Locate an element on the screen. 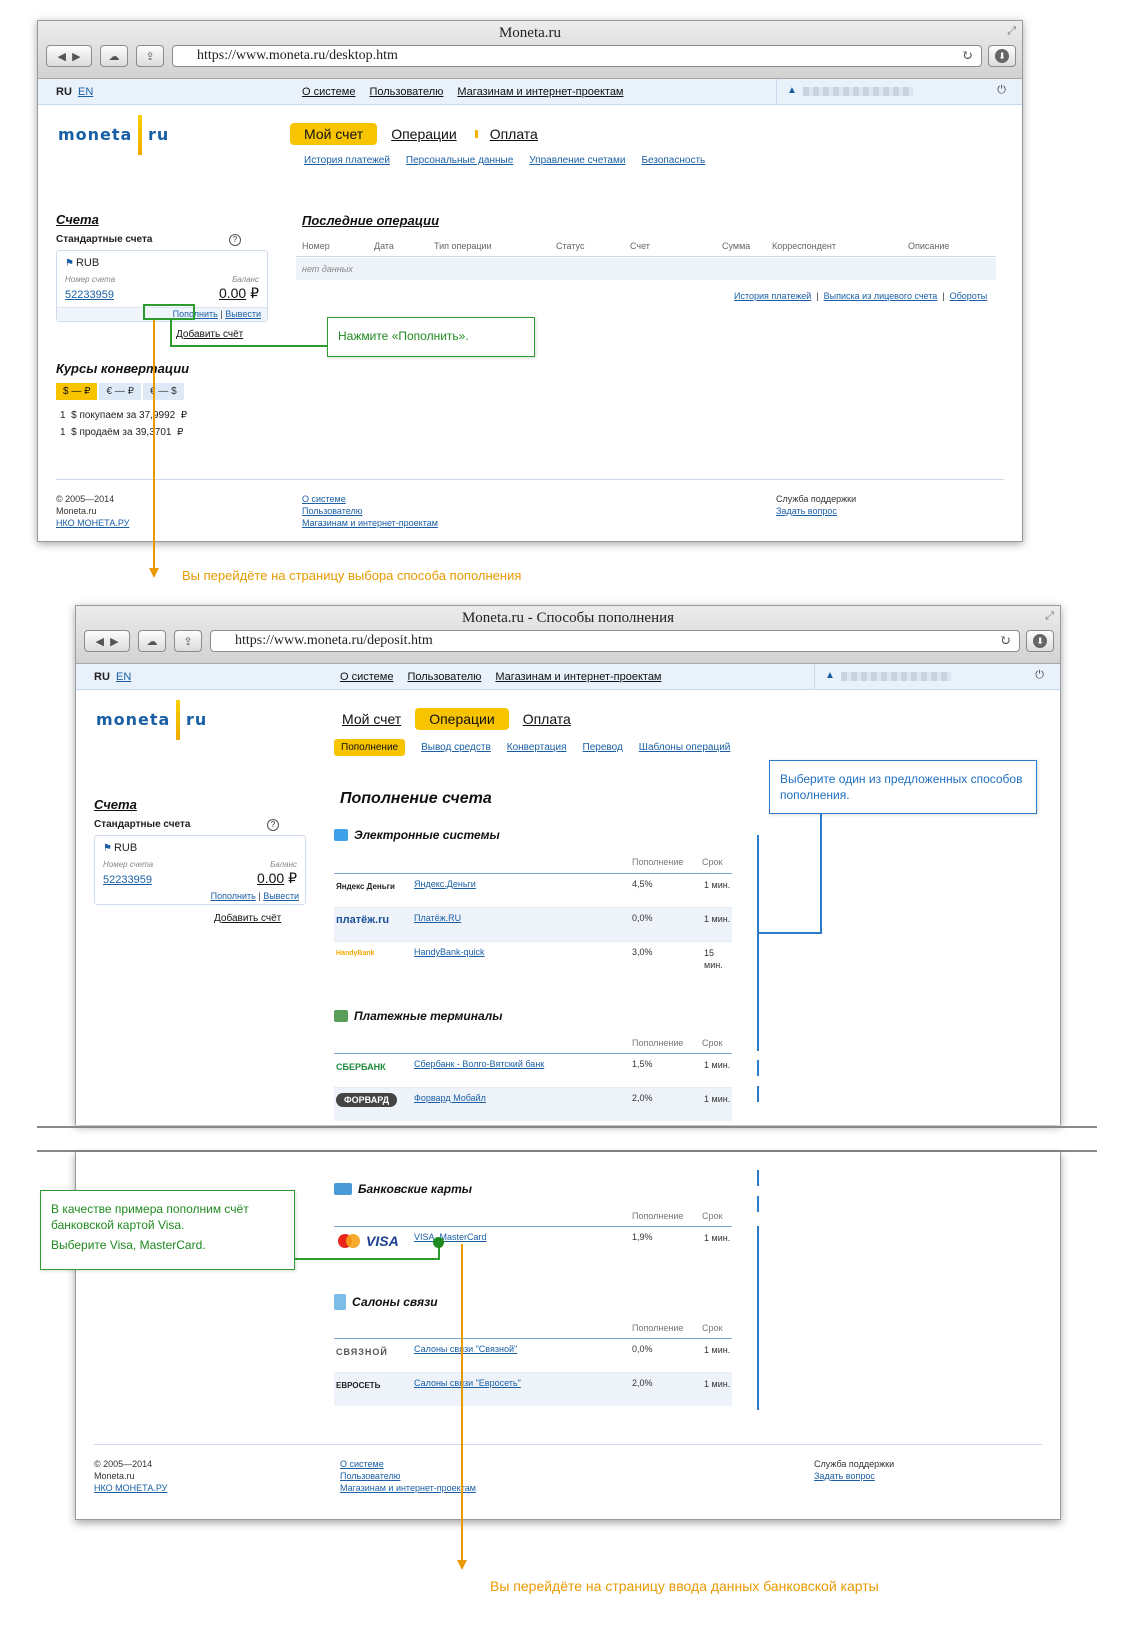  platezh-ru-logo: платёж.ru is located at coordinates (363, 920).